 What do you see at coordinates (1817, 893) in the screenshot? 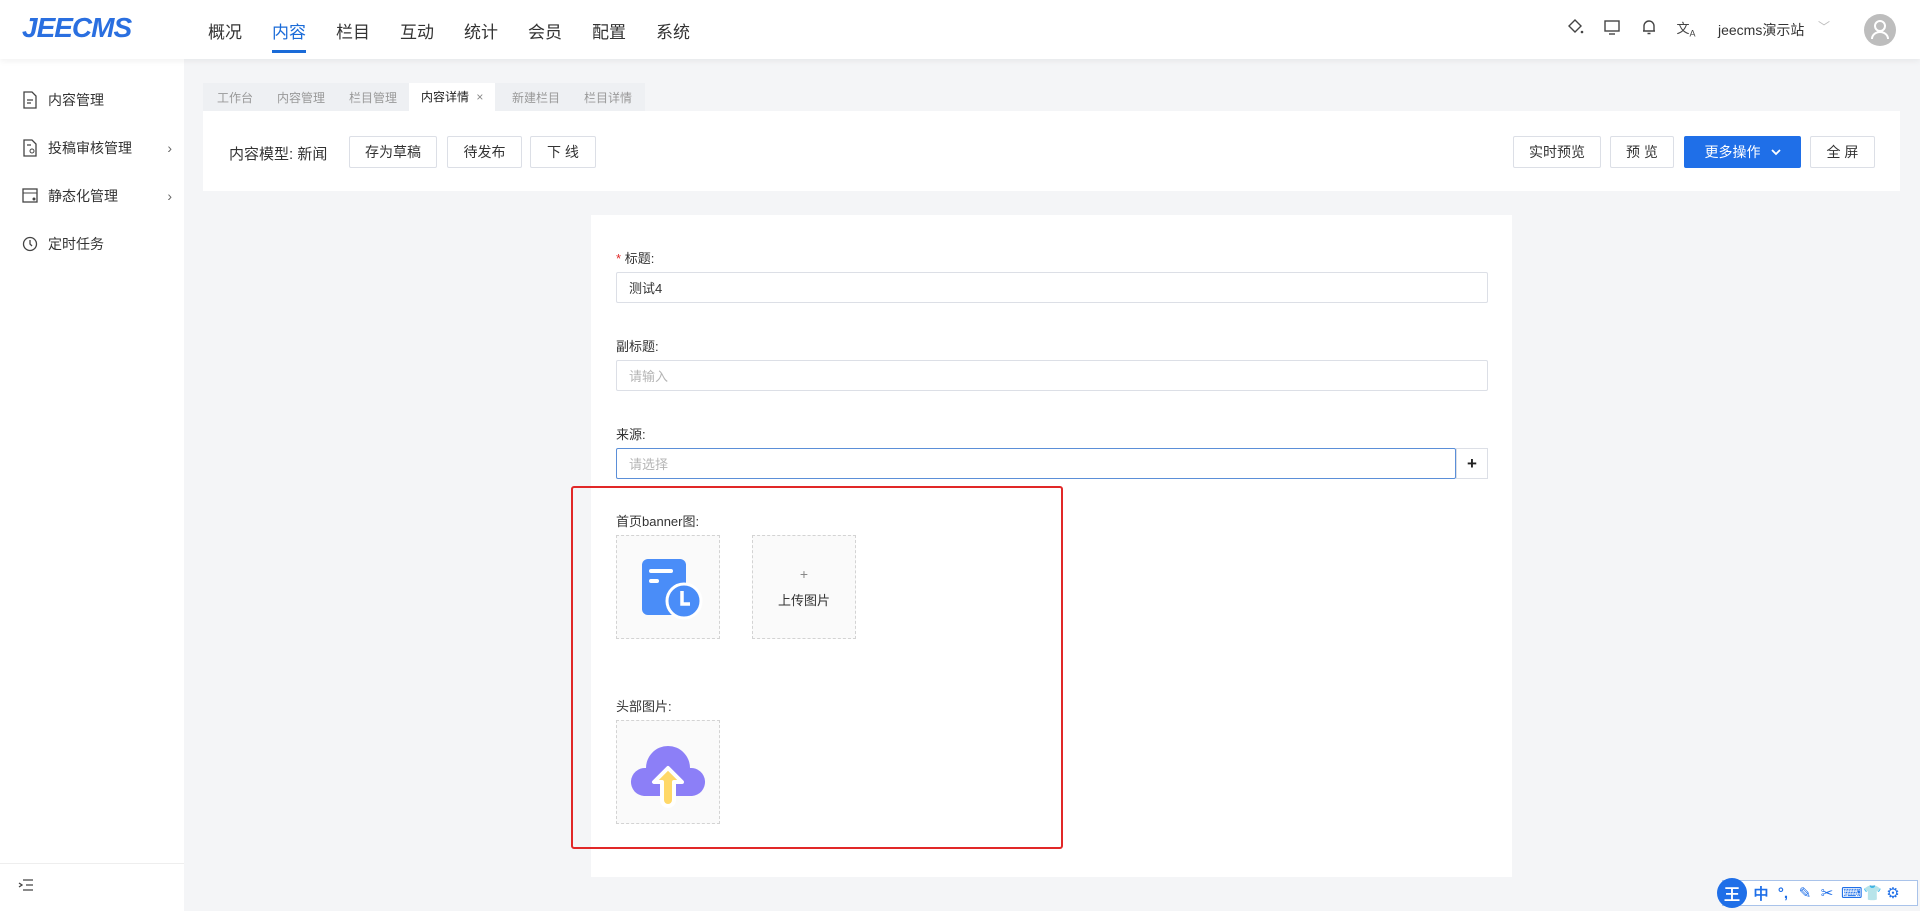
I see `ime-toolbar: 王 中 °, ✎ ✂ ⌨ 👕 ⚙` at bounding box center [1817, 893].